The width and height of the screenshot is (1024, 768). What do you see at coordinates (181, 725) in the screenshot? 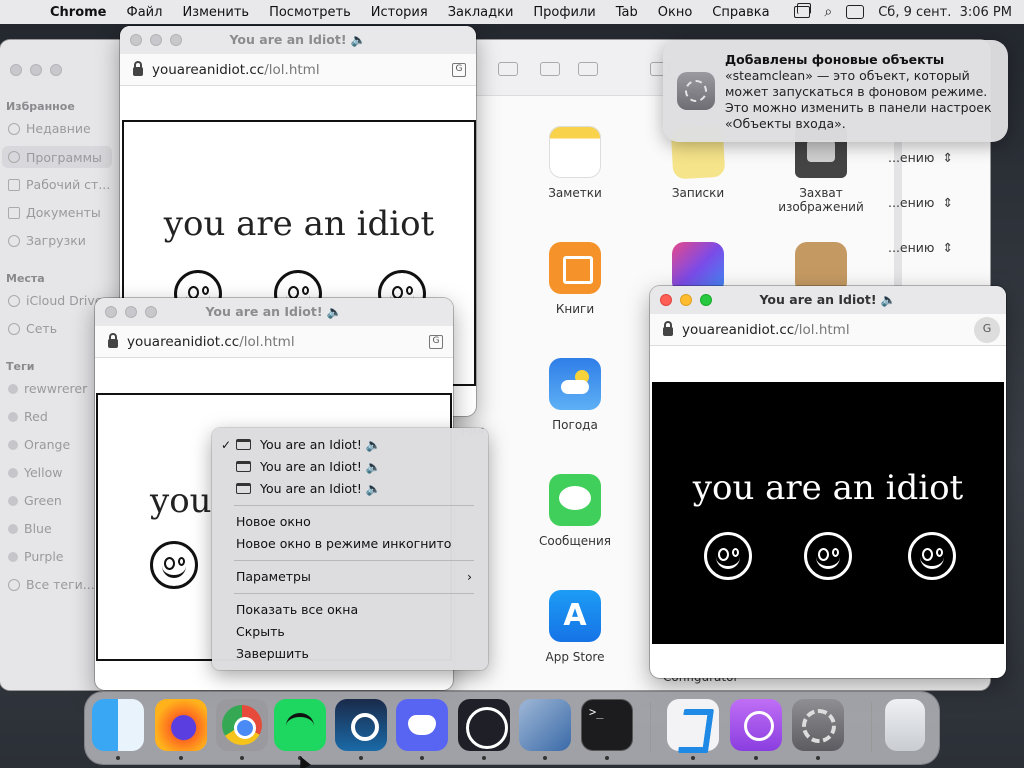
I see `firefox-icon` at bounding box center [181, 725].